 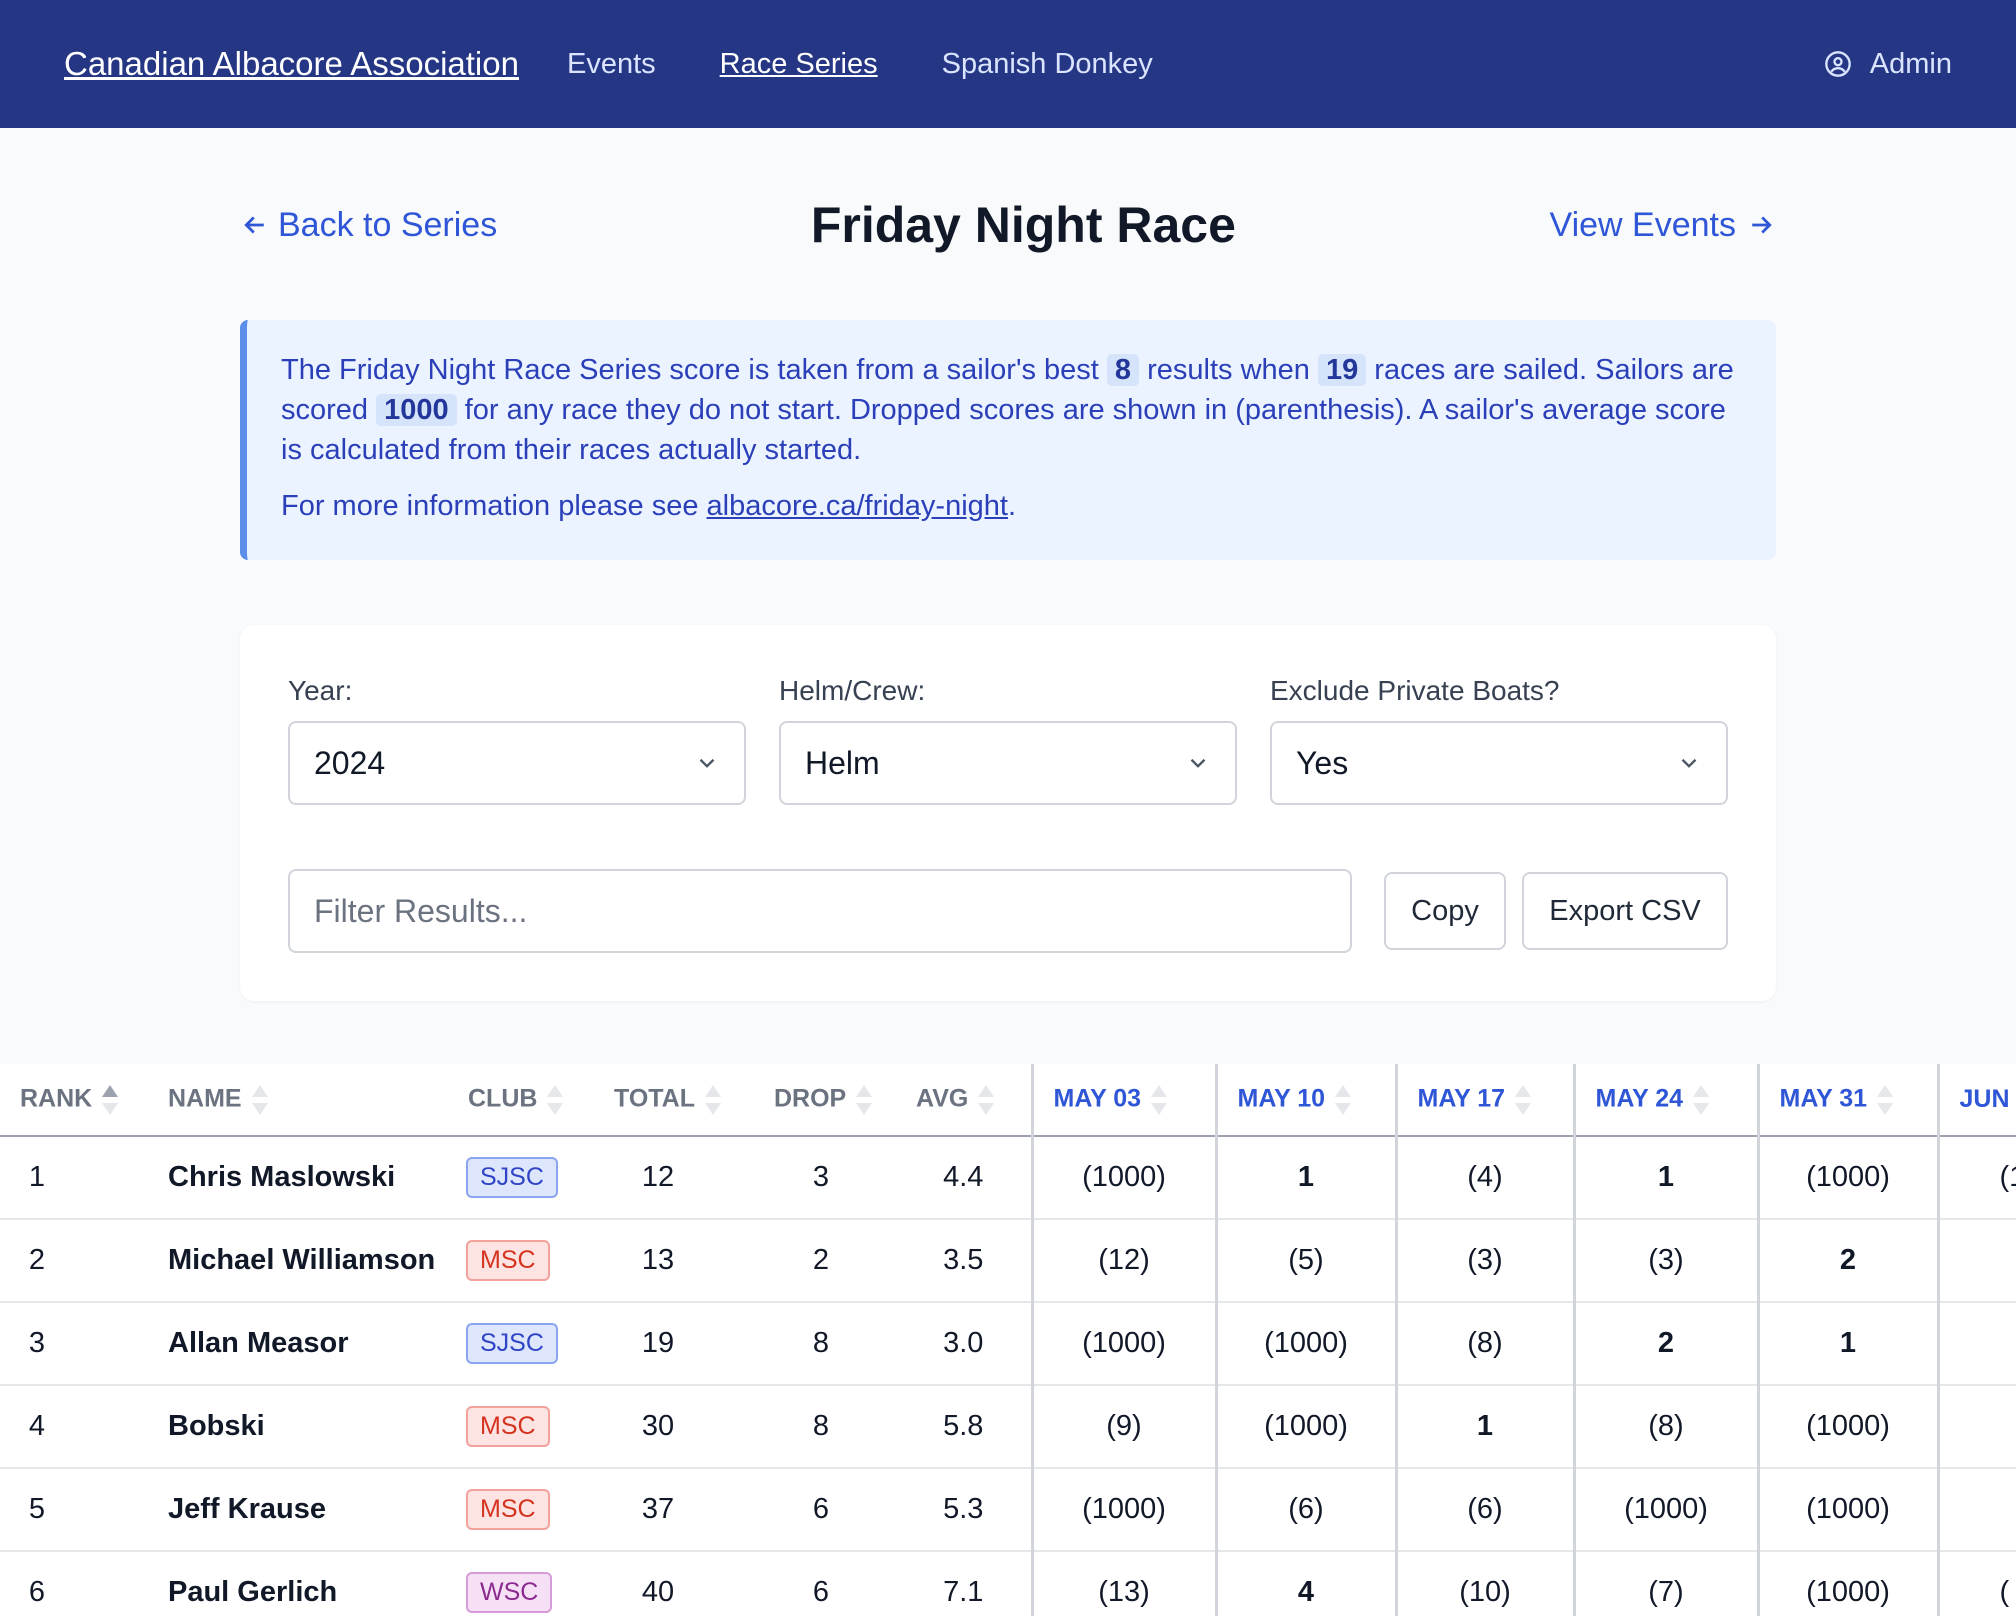 I want to click on total-cell: 19, so click(x=671, y=1344).